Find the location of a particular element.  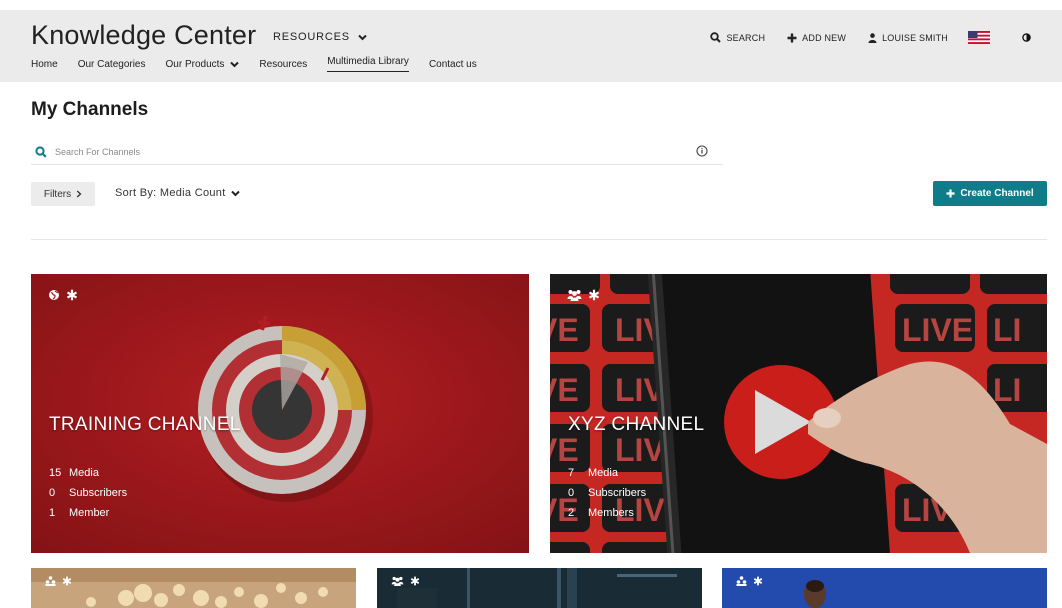

create-channel-label: Create Channel is located at coordinates (997, 193).